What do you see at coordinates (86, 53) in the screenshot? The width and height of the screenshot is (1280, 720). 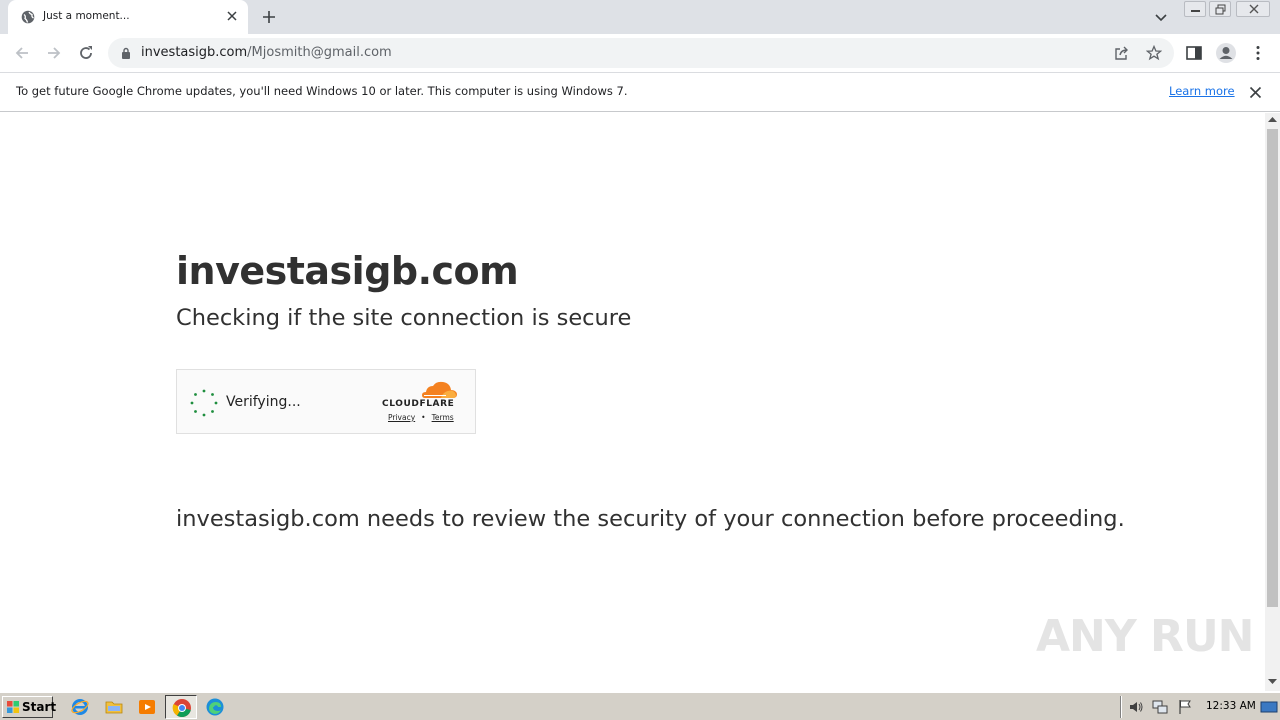 I see `reload-icon` at bounding box center [86, 53].